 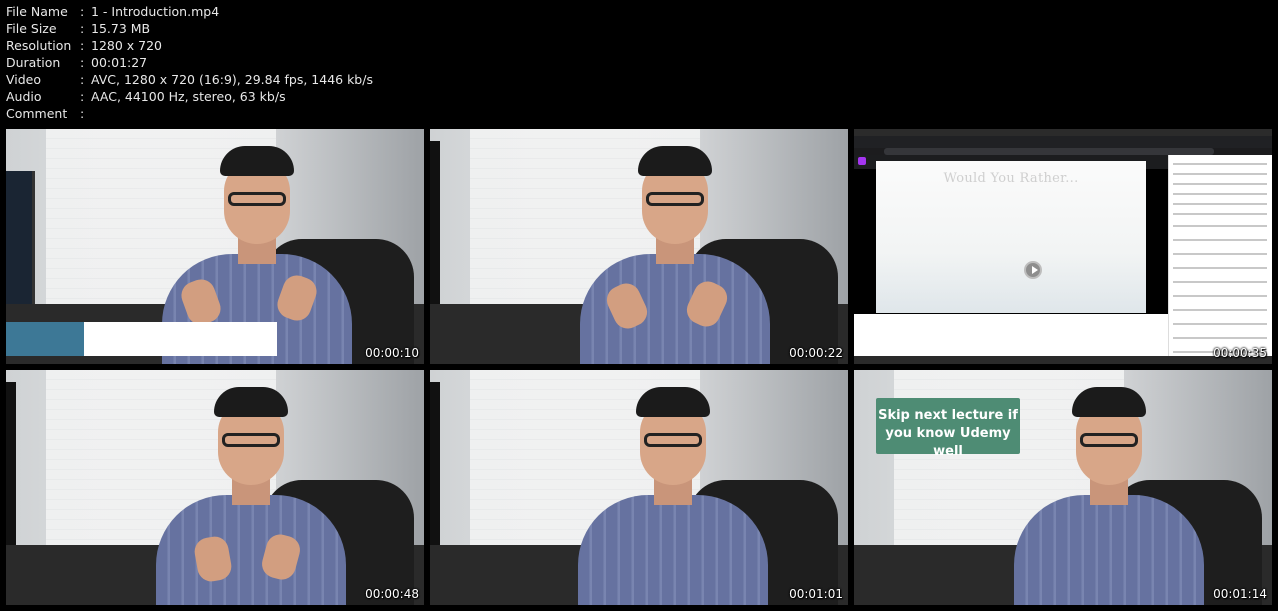 I want to click on taskbar, so click(x=1063, y=360).